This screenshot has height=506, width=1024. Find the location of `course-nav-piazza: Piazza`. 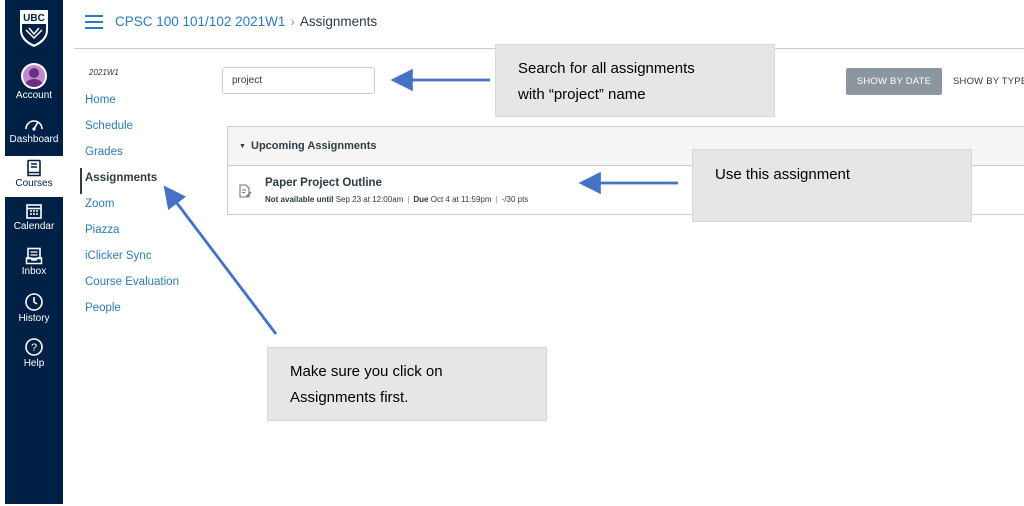

course-nav-piazza: Piazza is located at coordinates (140, 233).